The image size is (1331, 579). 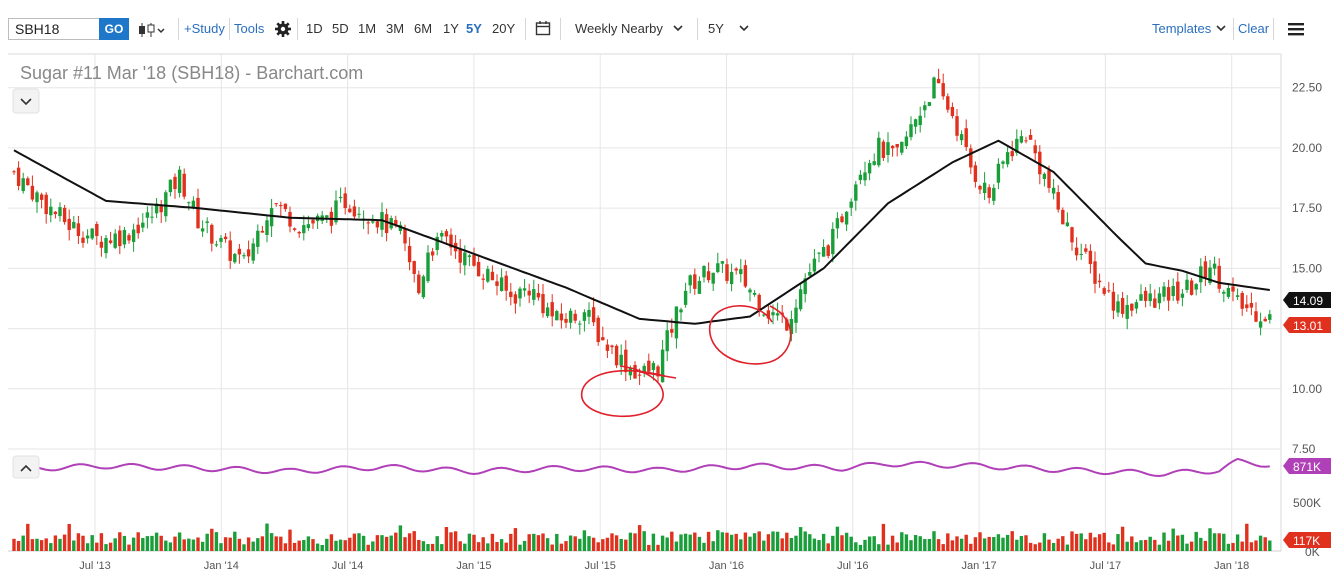 I want to click on x-tick-label: Jan '18, so click(x=1231, y=566).